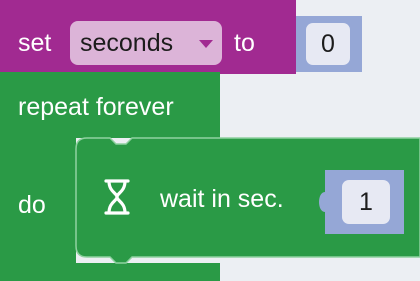 The image size is (420, 281). What do you see at coordinates (366, 202) in the screenshot?
I see `wait-value-field: 1` at bounding box center [366, 202].